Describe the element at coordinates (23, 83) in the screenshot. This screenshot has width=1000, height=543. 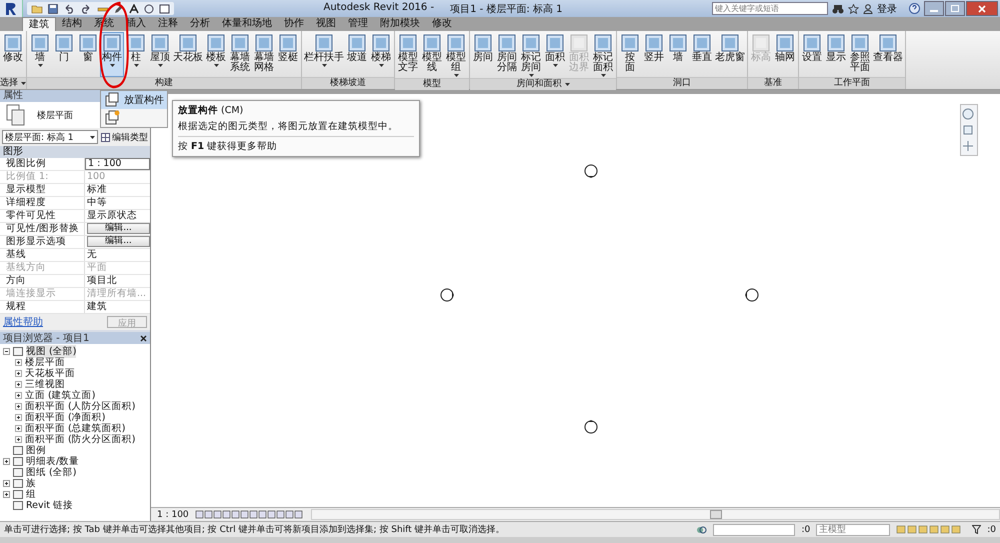
I see `caret-icon` at that location.